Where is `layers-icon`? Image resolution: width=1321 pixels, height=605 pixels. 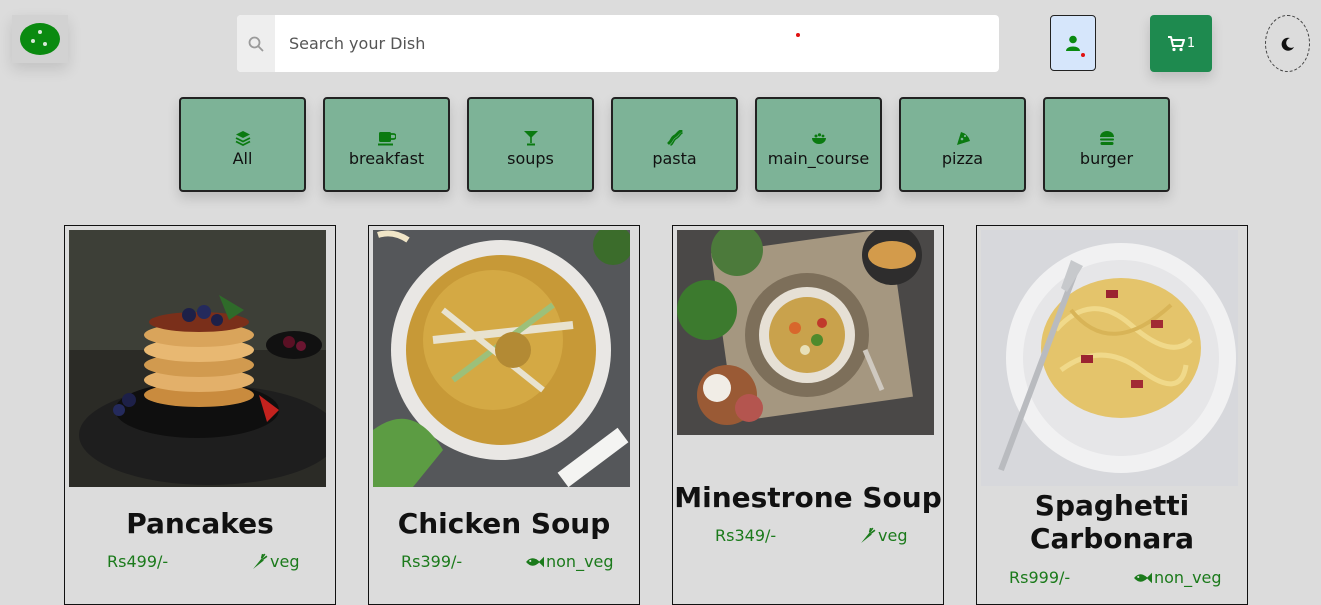
layers-icon is located at coordinates (242, 138).